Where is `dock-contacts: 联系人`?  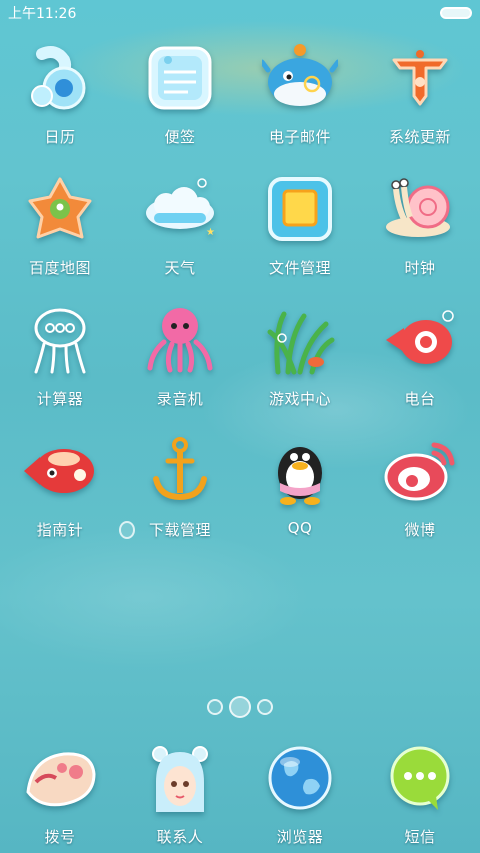 dock-contacts: 联系人 is located at coordinates (180, 793).